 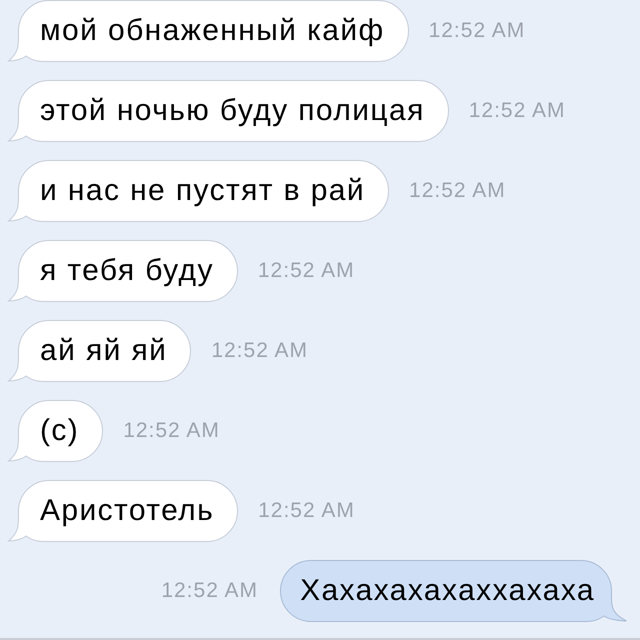 What do you see at coordinates (56, 431) in the screenshot?
I see `message-bubble: (с)` at bounding box center [56, 431].